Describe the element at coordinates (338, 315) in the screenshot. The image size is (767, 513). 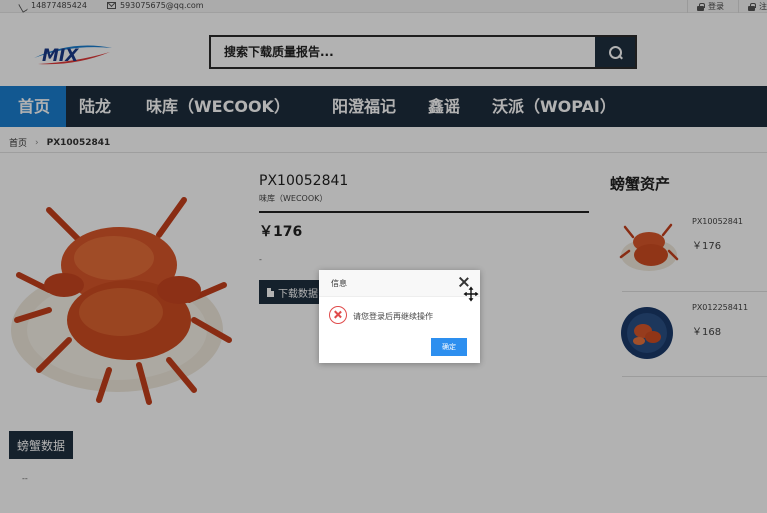
I see `error-icon` at that location.